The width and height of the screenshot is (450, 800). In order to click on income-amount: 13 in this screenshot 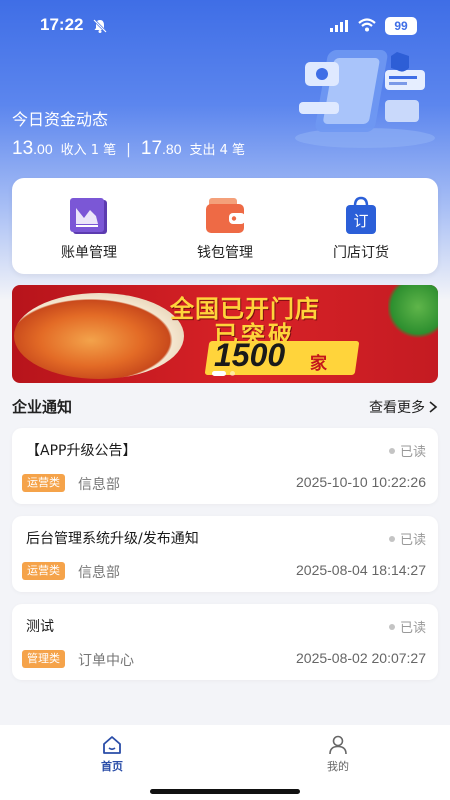, I will do `click(23, 148)`.